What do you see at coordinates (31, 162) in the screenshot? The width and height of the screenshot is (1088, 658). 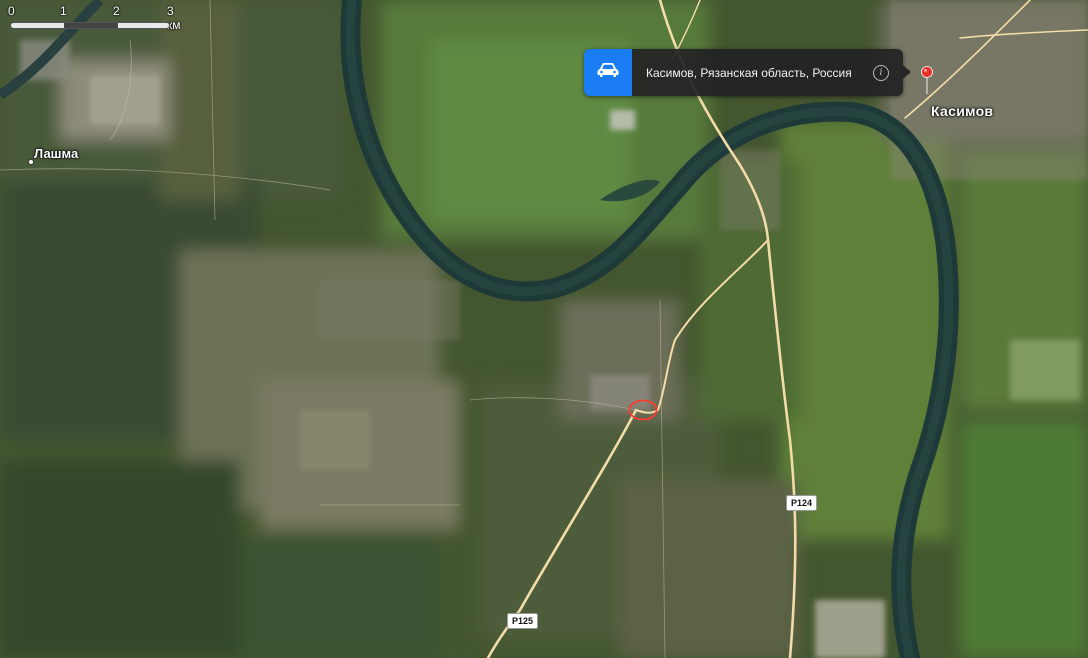 I see `place-dot-lashma` at bounding box center [31, 162].